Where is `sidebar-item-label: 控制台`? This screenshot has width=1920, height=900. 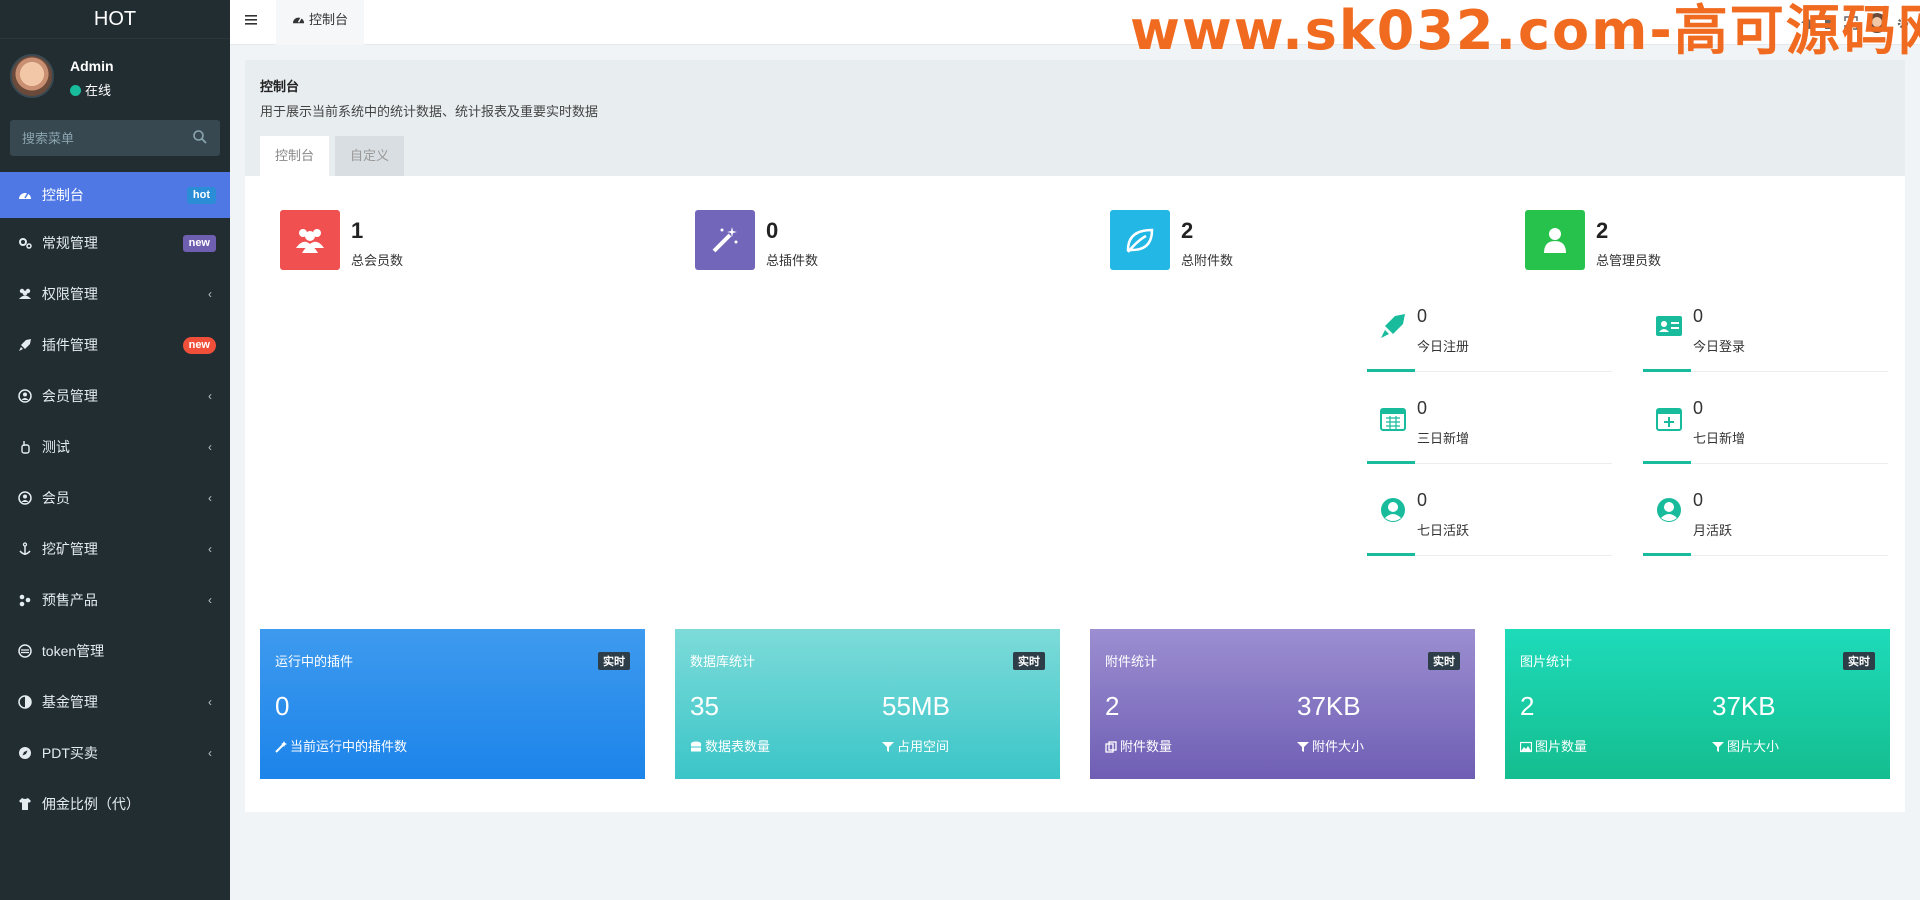 sidebar-item-label: 控制台 is located at coordinates (62, 195).